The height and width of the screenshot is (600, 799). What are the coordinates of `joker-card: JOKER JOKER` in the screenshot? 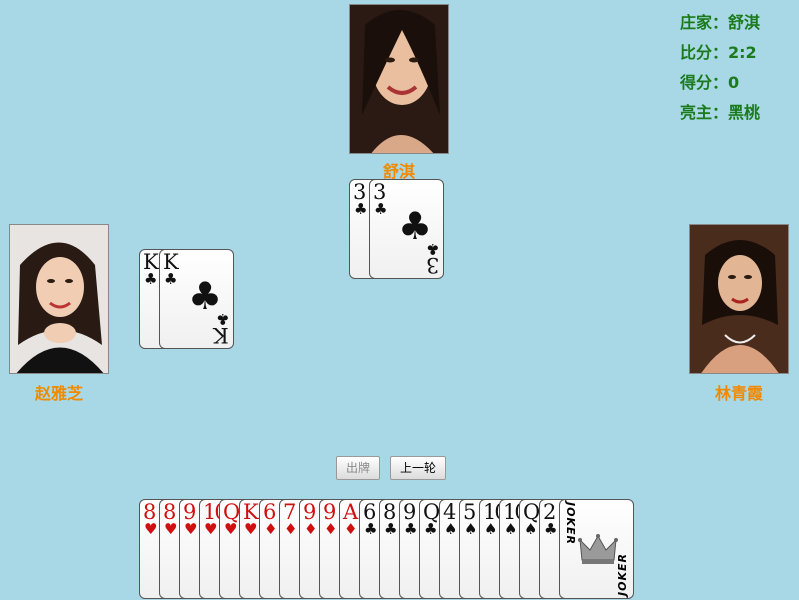 It's located at (596, 549).